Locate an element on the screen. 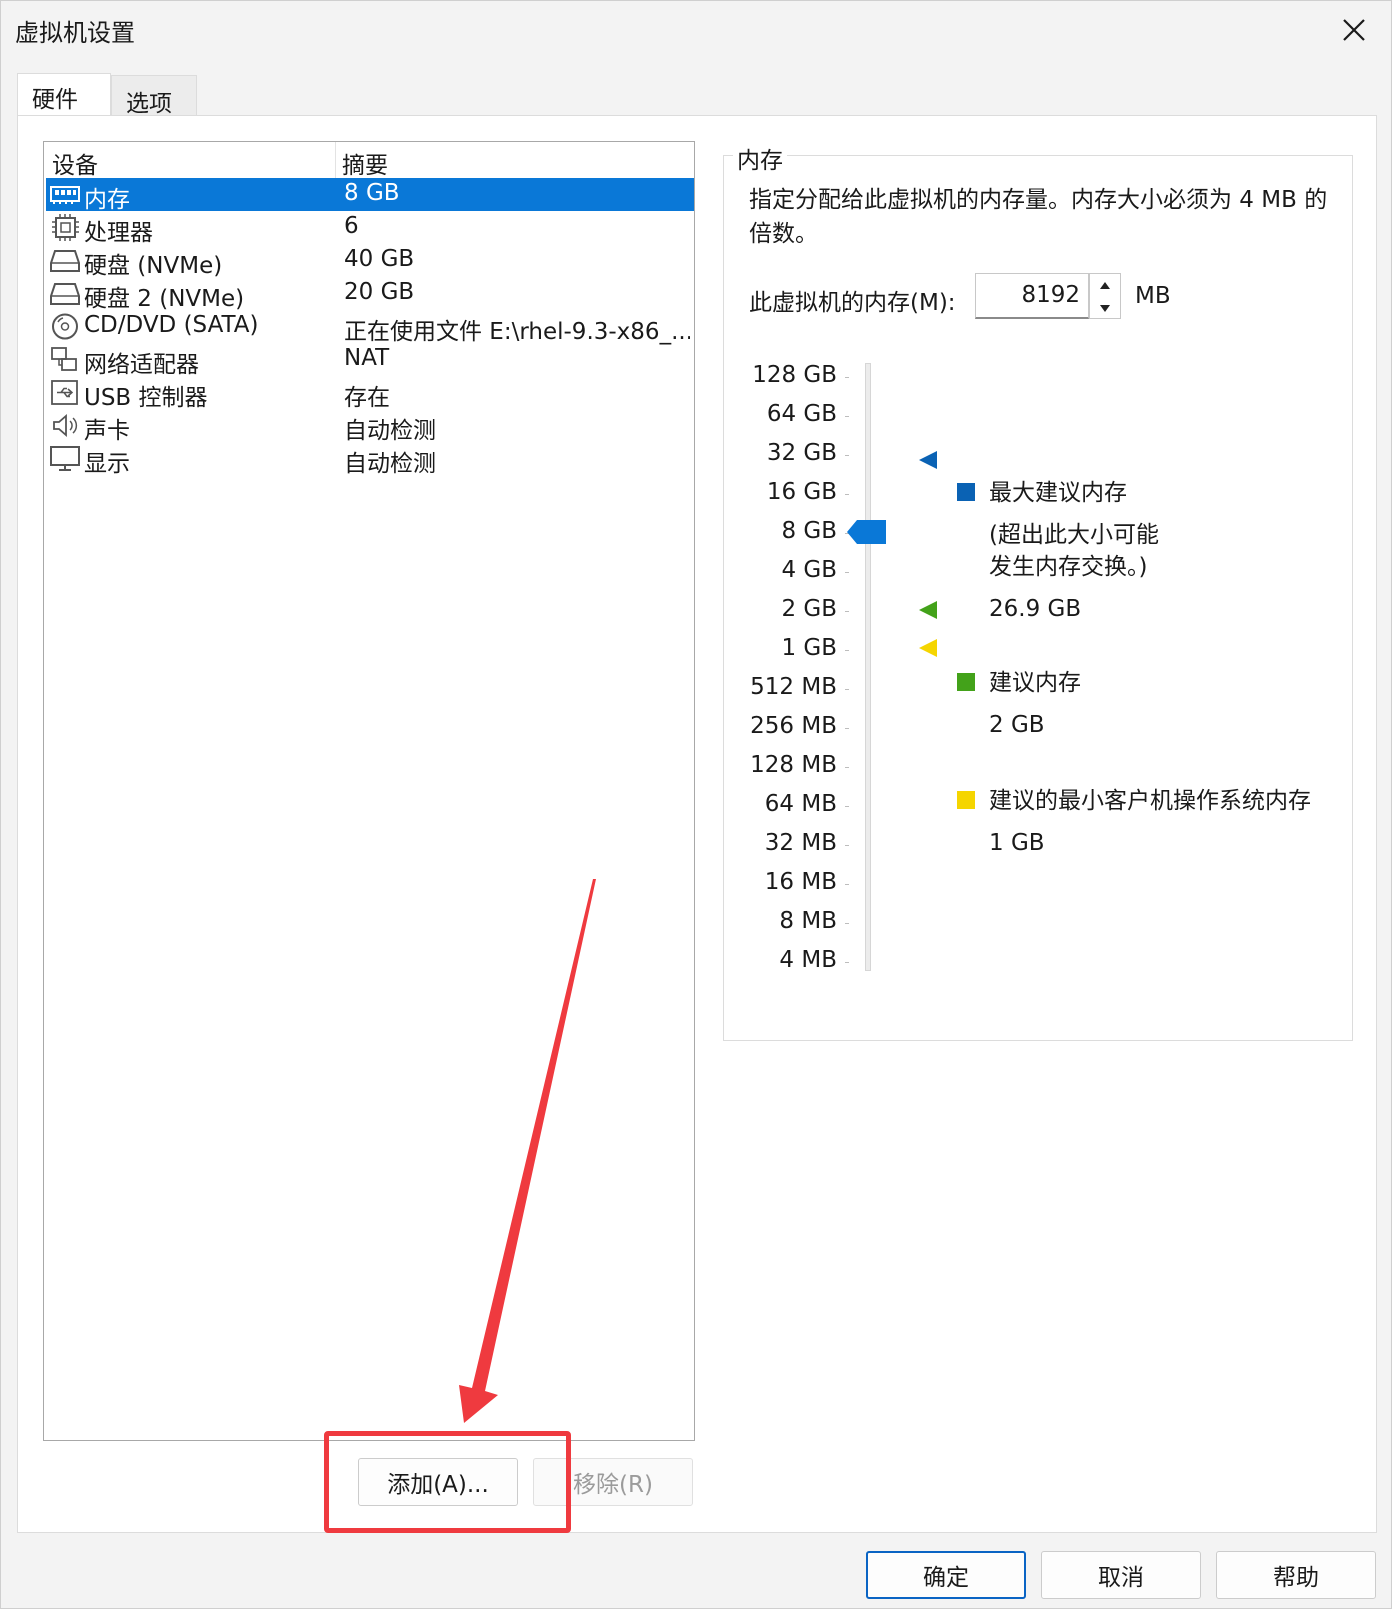 Image resolution: width=1392 pixels, height=1610 pixels. min-legend-value: 1 GB is located at coordinates (1017, 843).